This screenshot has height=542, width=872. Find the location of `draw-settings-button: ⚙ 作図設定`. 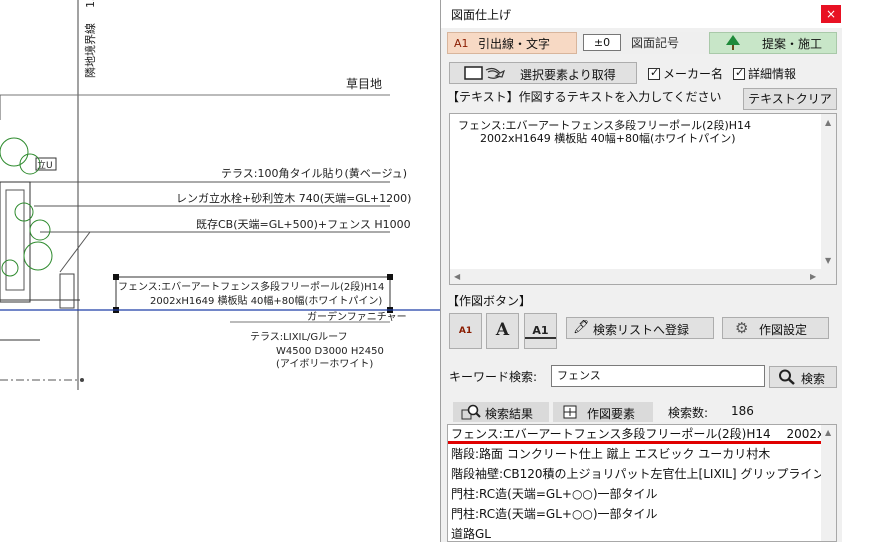

draw-settings-button: ⚙ 作図設定 is located at coordinates (775, 328).